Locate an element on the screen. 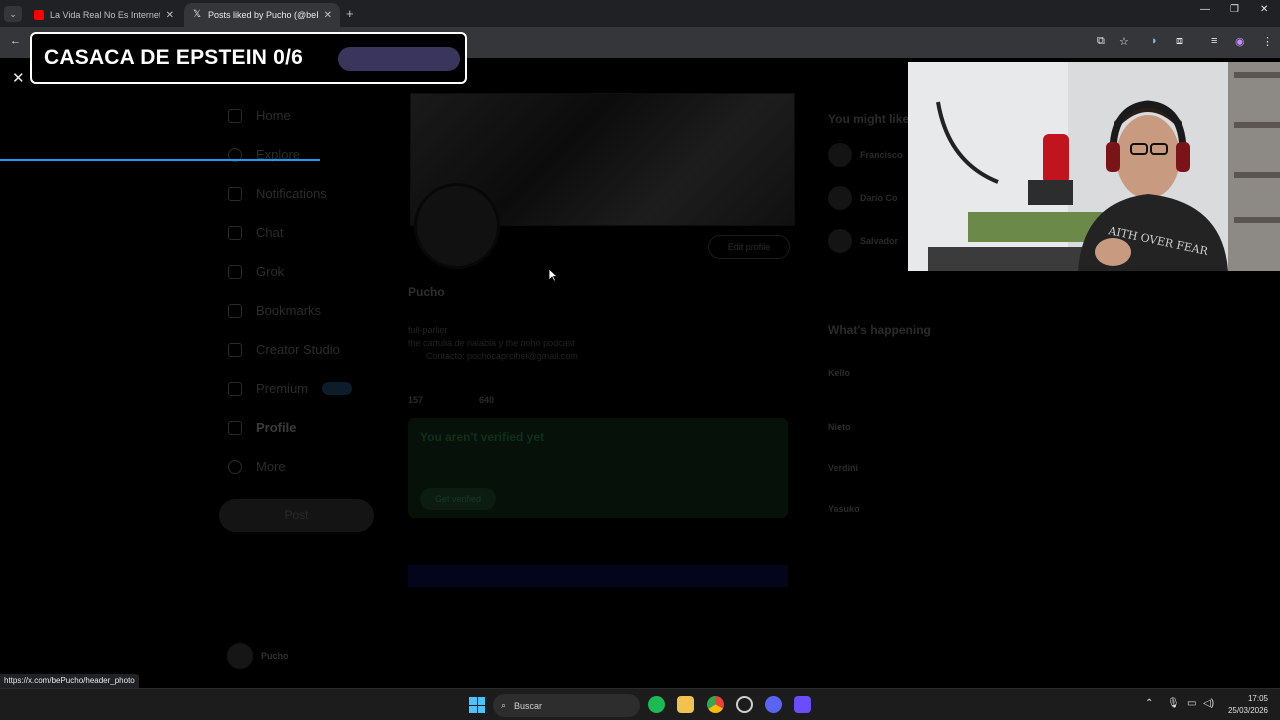 This screenshot has height=720, width=1280. webcam-feed: AITH OVER FEAR is located at coordinates (1094, 166).